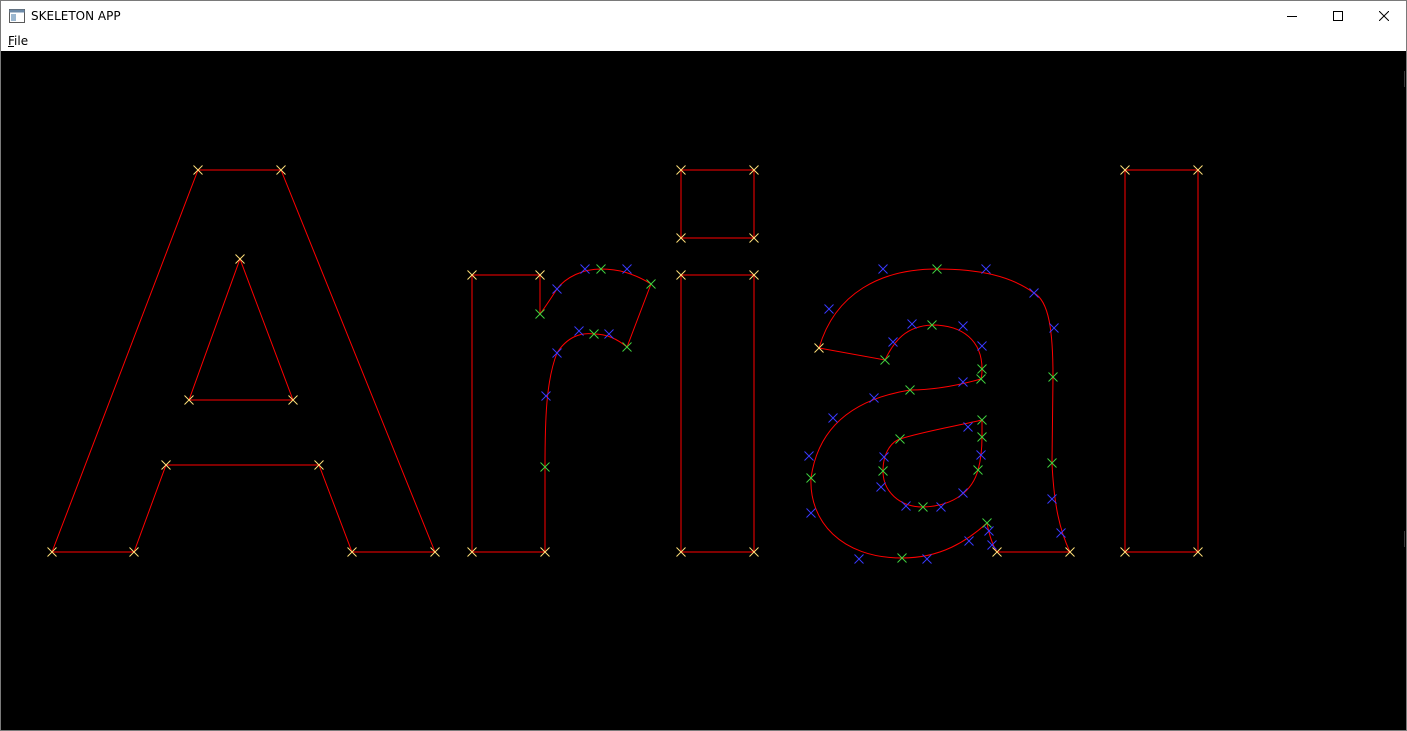  Describe the element at coordinates (76, 16) in the screenshot. I see `window-title: SKELETON APP` at that location.